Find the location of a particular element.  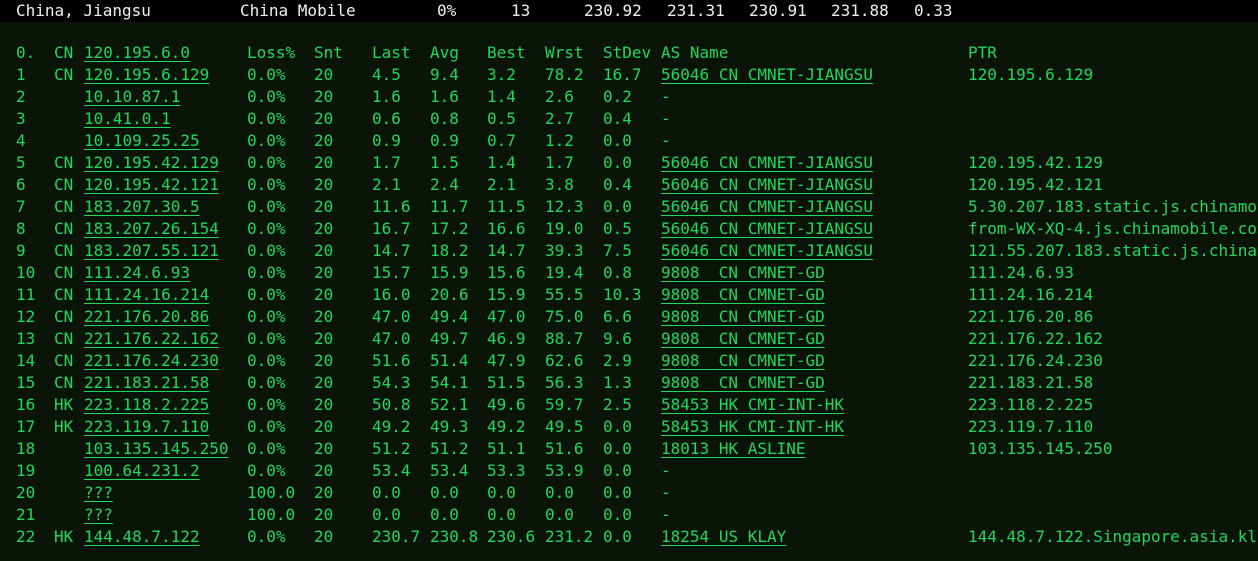

stdev-value: 0.0 is located at coordinates (617, 206).